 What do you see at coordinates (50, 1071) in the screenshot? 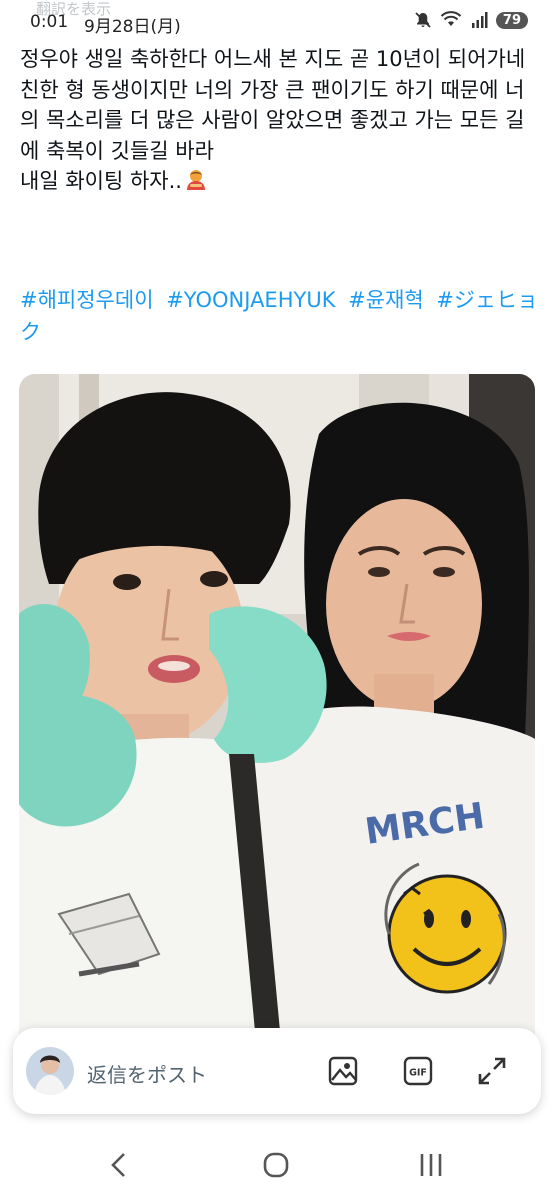
I see `avatar` at bounding box center [50, 1071].